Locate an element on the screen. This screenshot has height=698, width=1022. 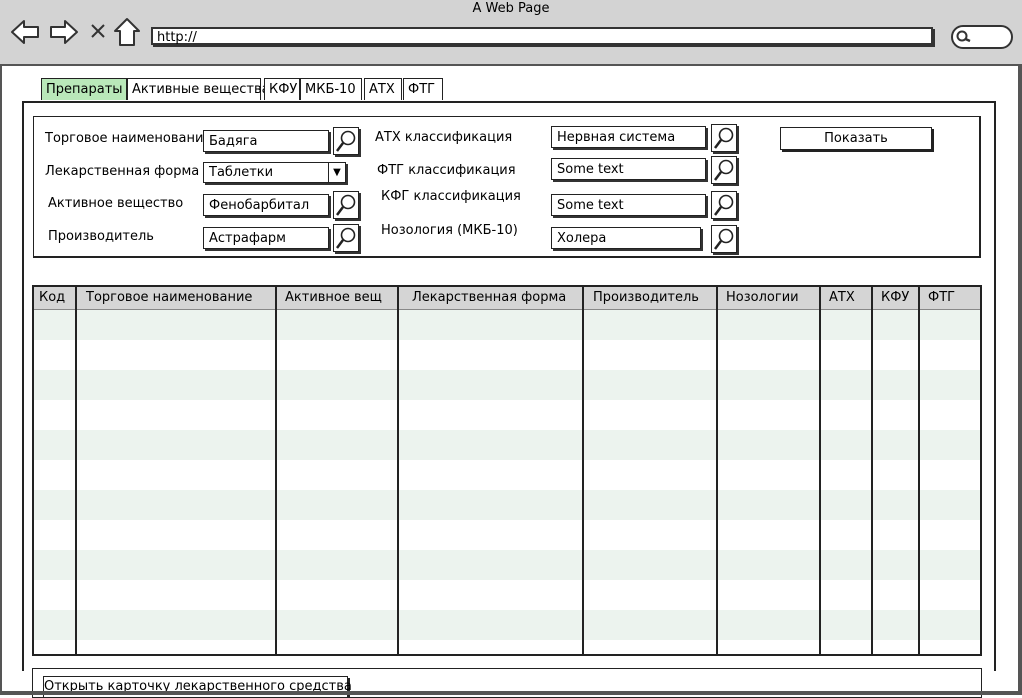
column-header-manufacturer: Производитель is located at coordinates (643, 298).